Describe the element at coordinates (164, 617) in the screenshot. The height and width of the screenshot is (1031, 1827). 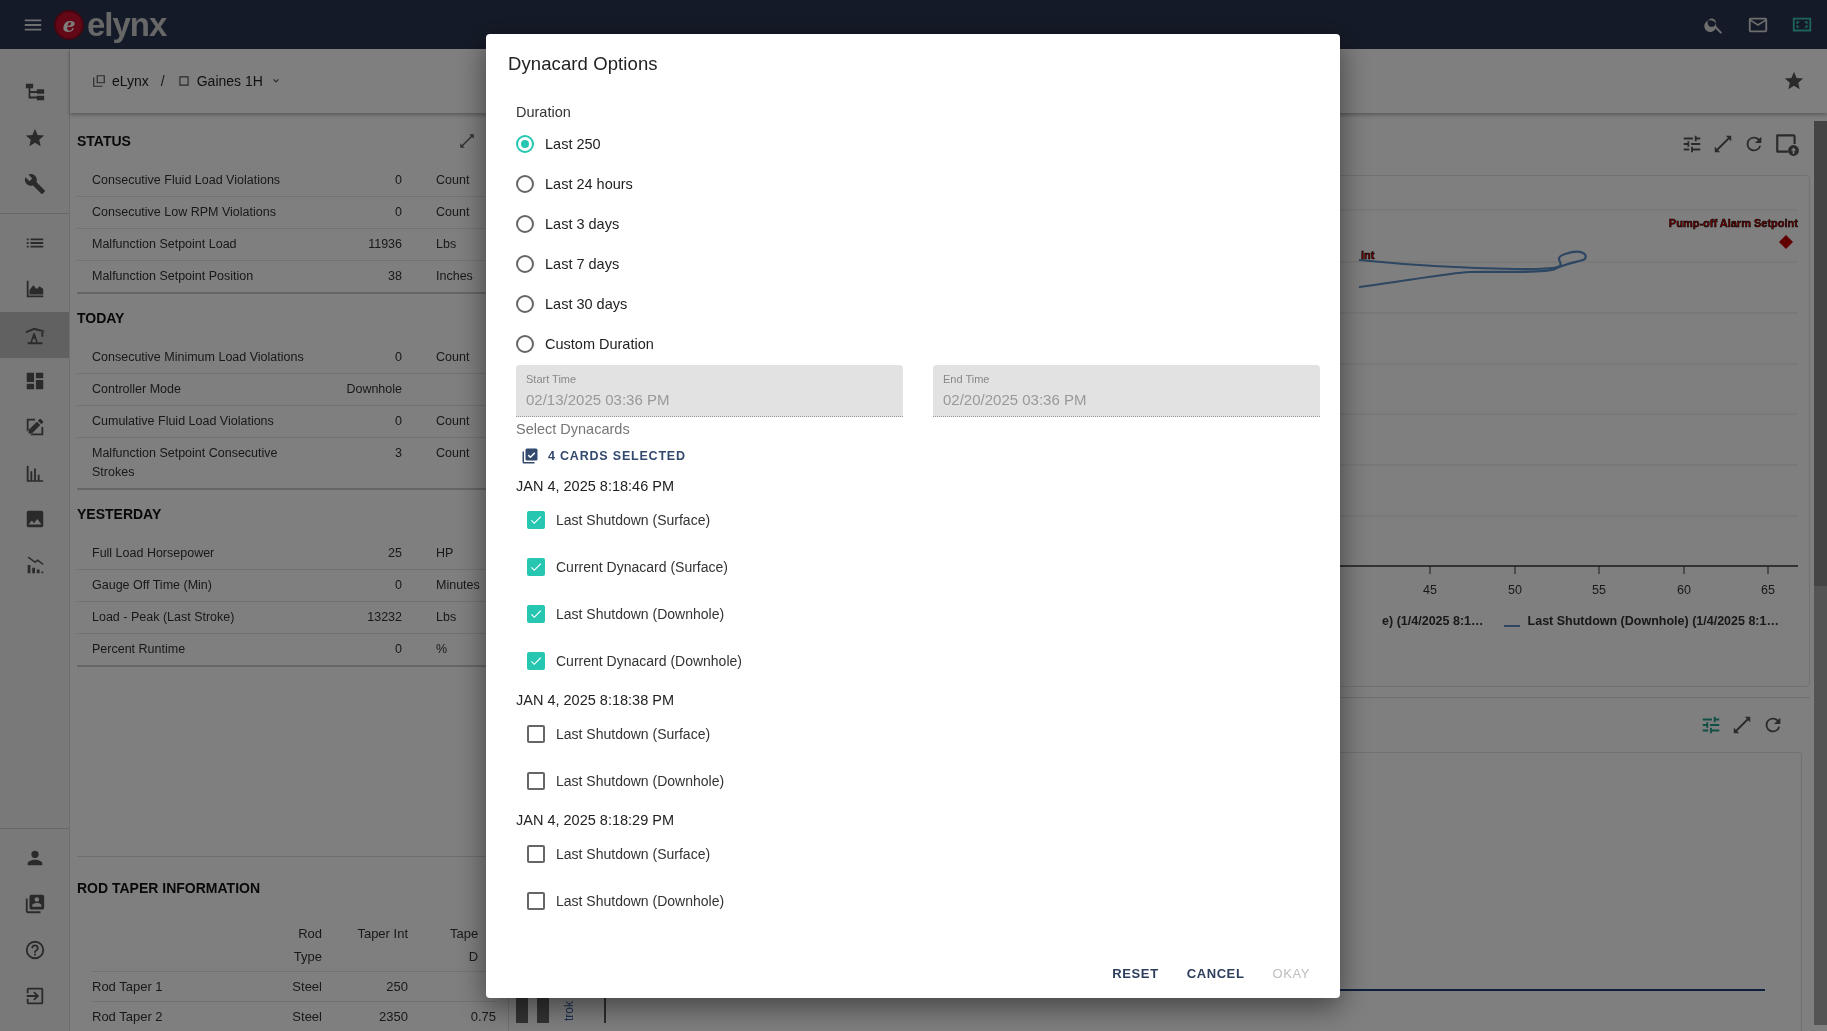
I see `status-label: Load - Peak (Last Stroke)` at that location.